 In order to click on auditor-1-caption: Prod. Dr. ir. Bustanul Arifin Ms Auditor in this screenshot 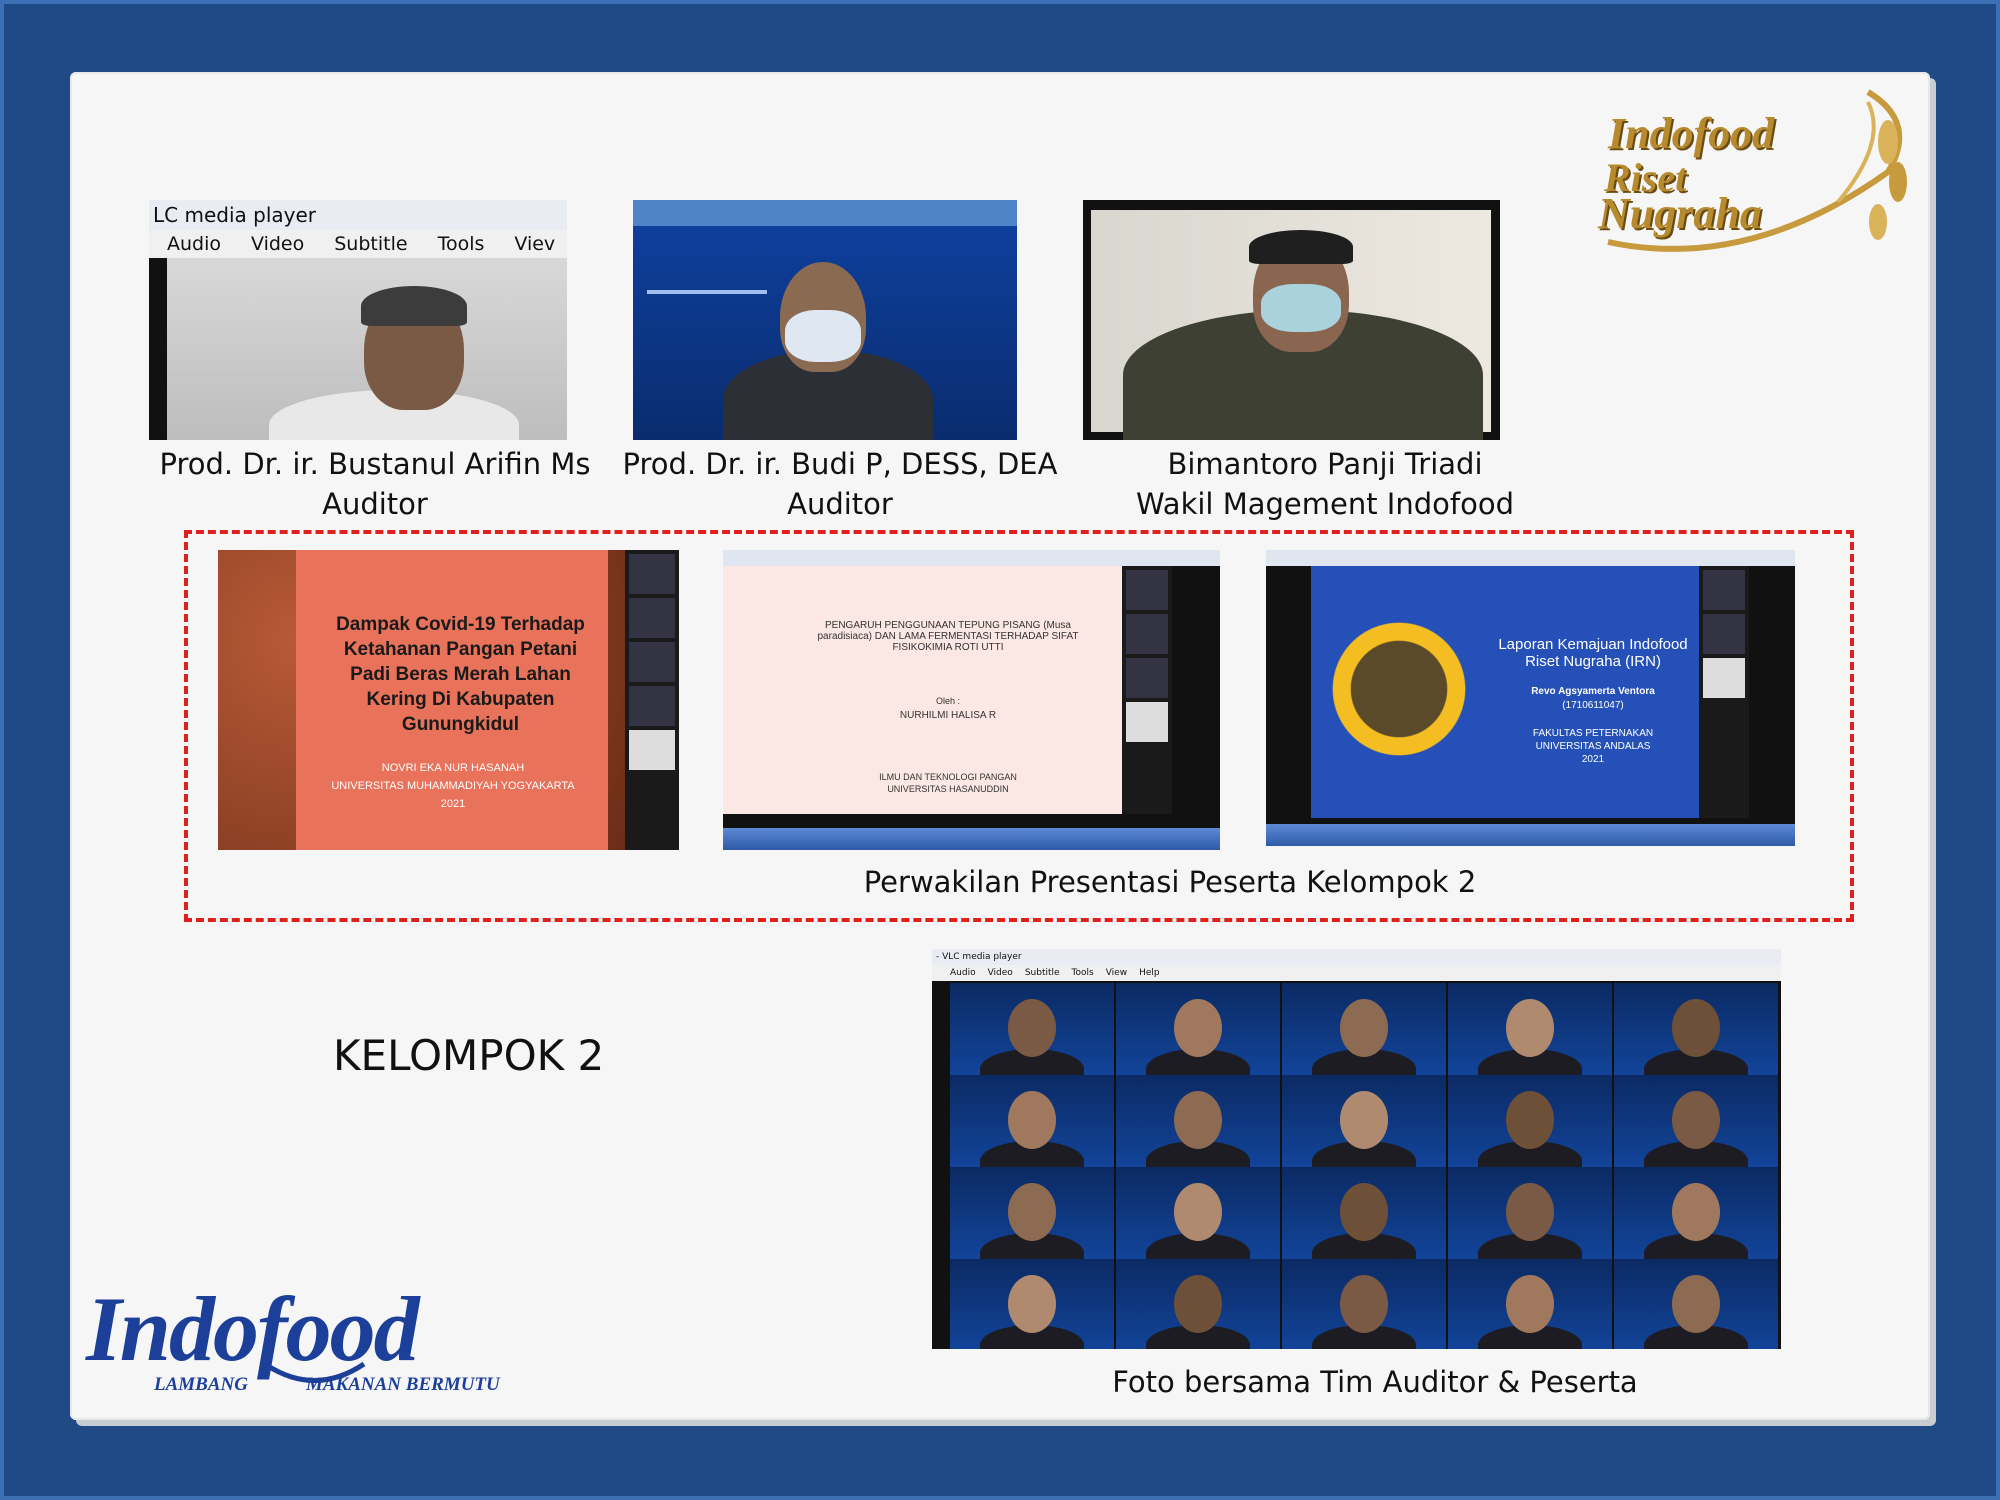, I will do `click(375, 484)`.